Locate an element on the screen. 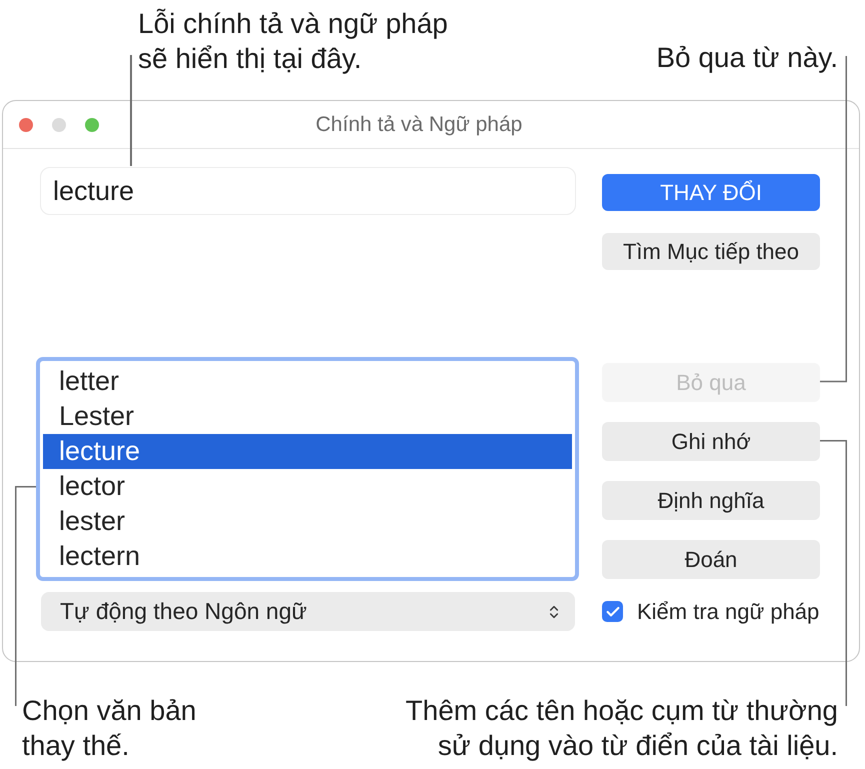 The height and width of the screenshot is (769, 865). guess-item: letter is located at coordinates (307, 381).